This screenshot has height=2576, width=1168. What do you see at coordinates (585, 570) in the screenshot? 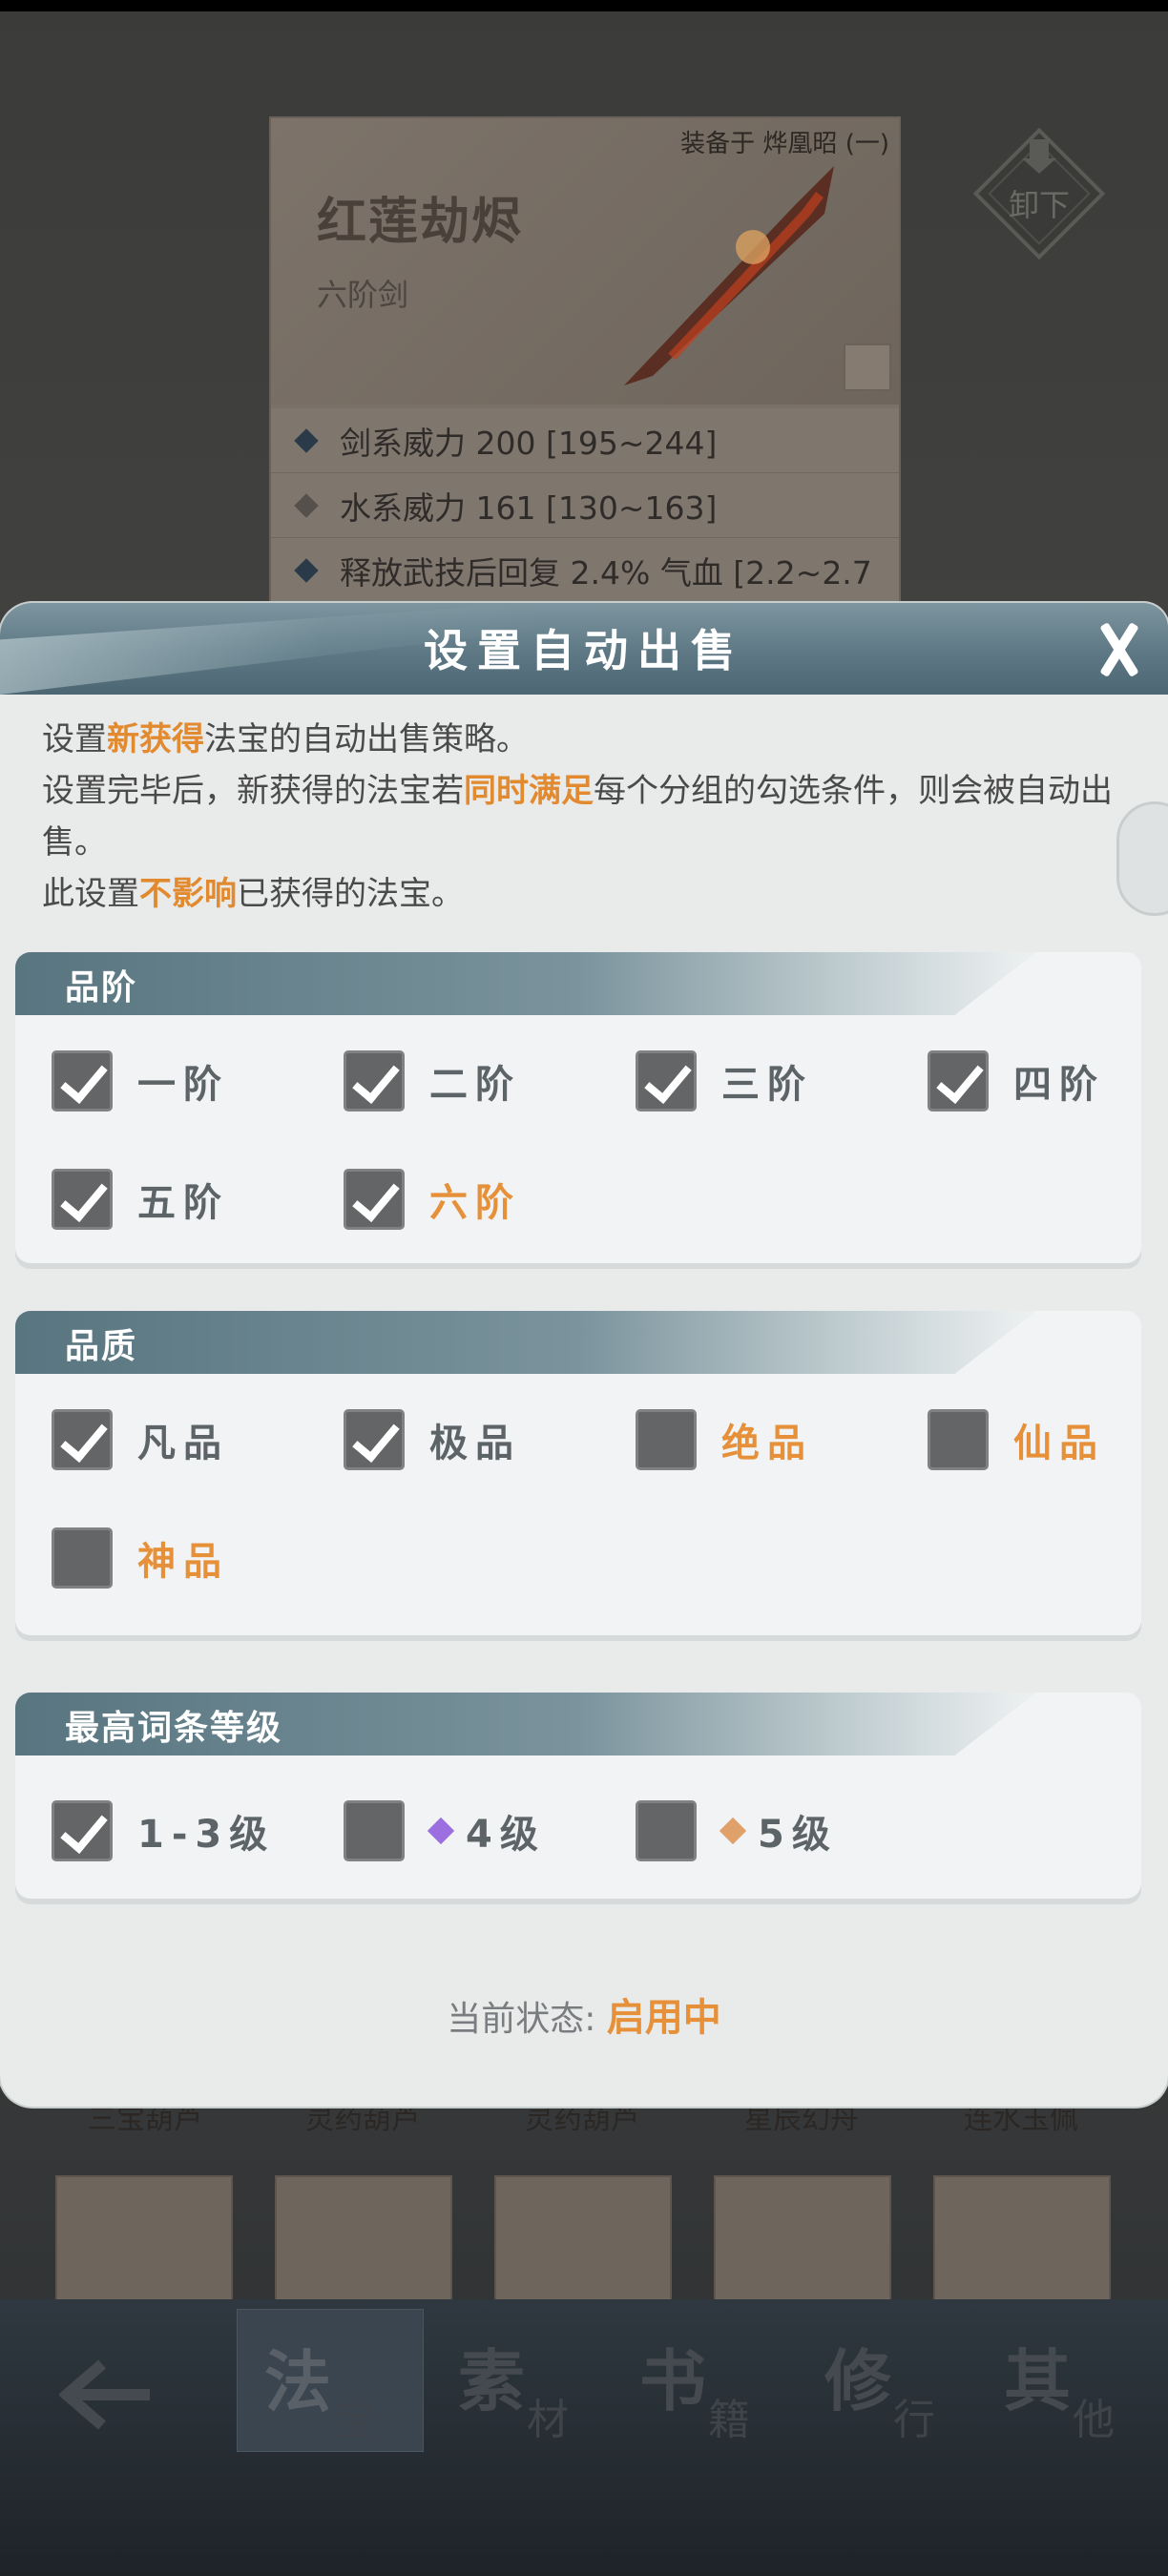
I see `stat-row: 释放武技后回复 2.4% 气血 [2.2~2.7` at bounding box center [585, 570].